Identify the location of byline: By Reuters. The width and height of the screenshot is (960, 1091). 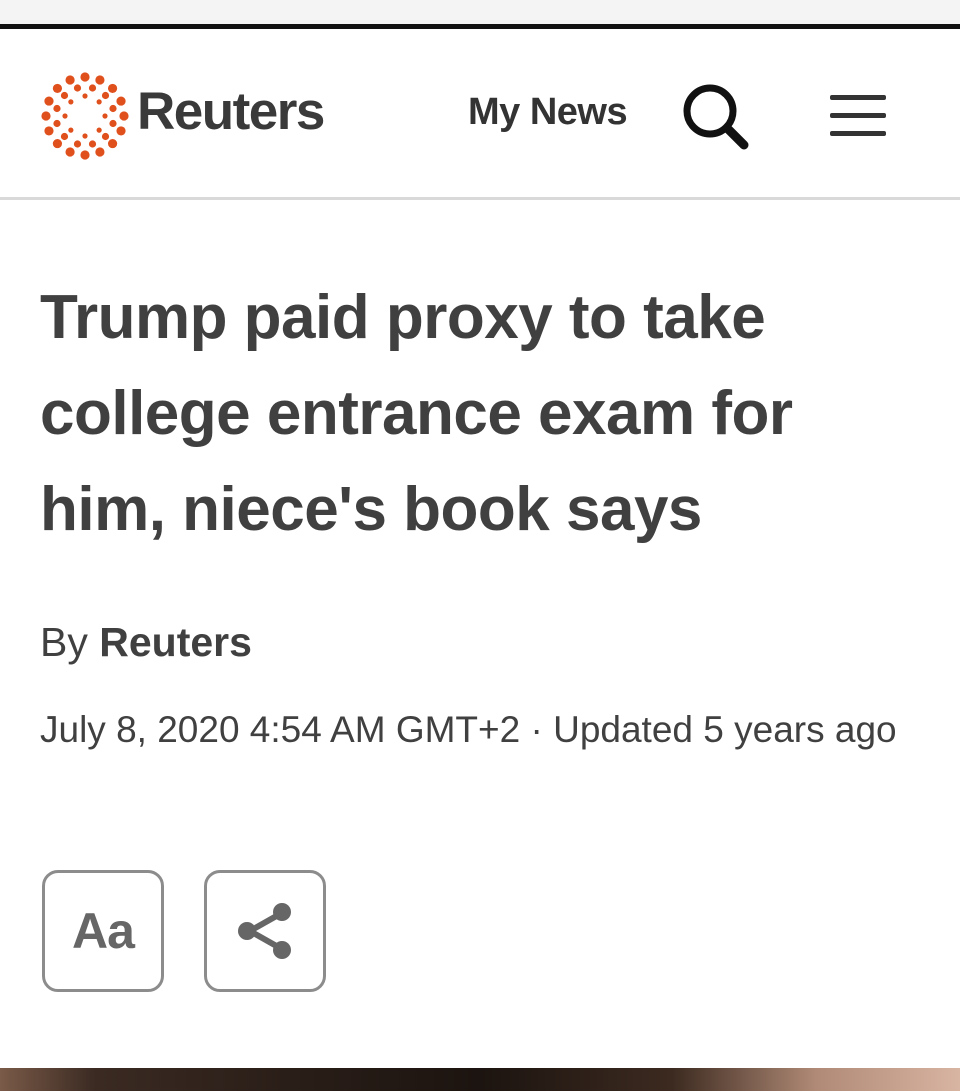
(146, 642).